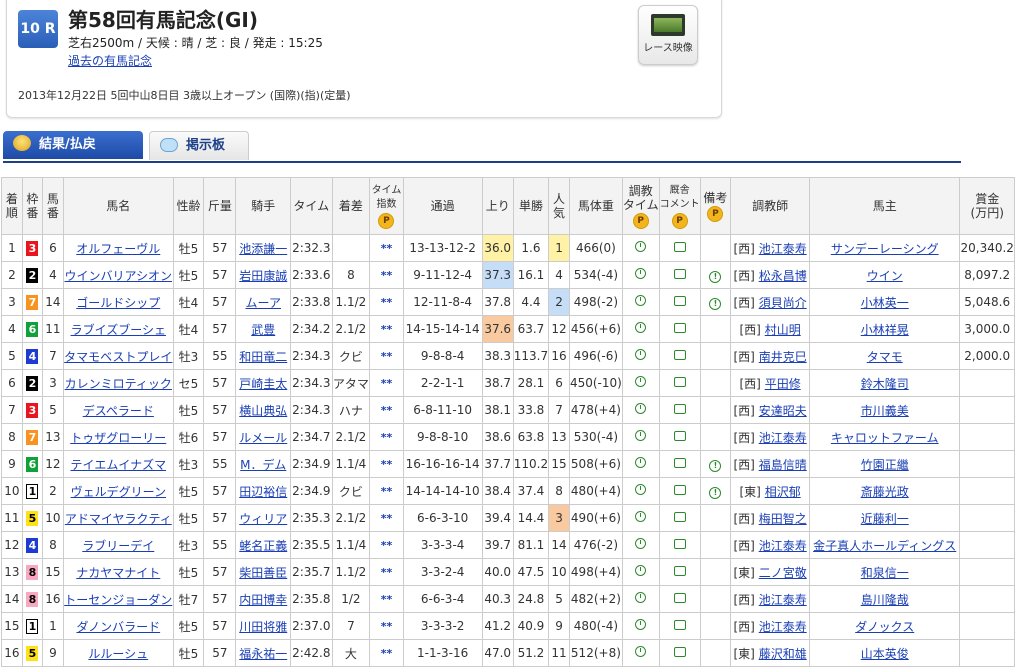 This screenshot has height=667, width=1015. I want to click on jockey-cell: M．デム, so click(263, 464).